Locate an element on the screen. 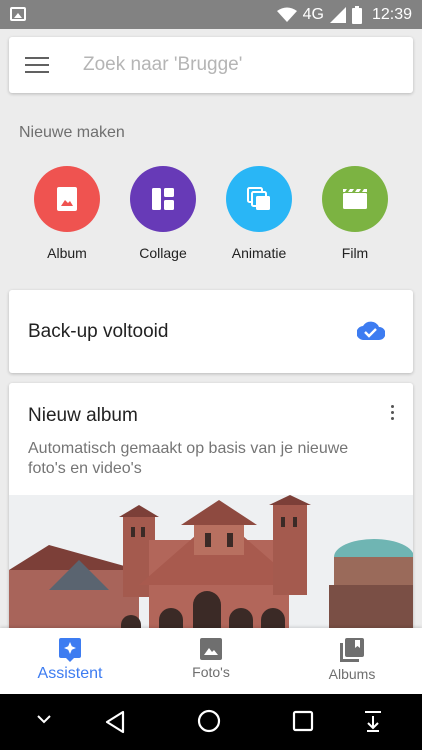 Image resolution: width=422 pixels, height=750 pixels. collage-icon-circle is located at coordinates (163, 199).